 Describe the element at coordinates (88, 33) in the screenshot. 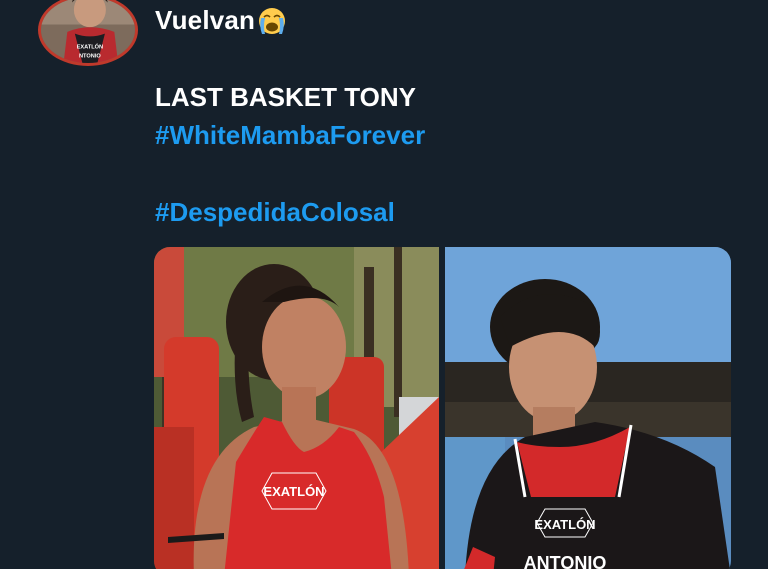

I see `avatar: EXATLÓN NTONIO` at that location.